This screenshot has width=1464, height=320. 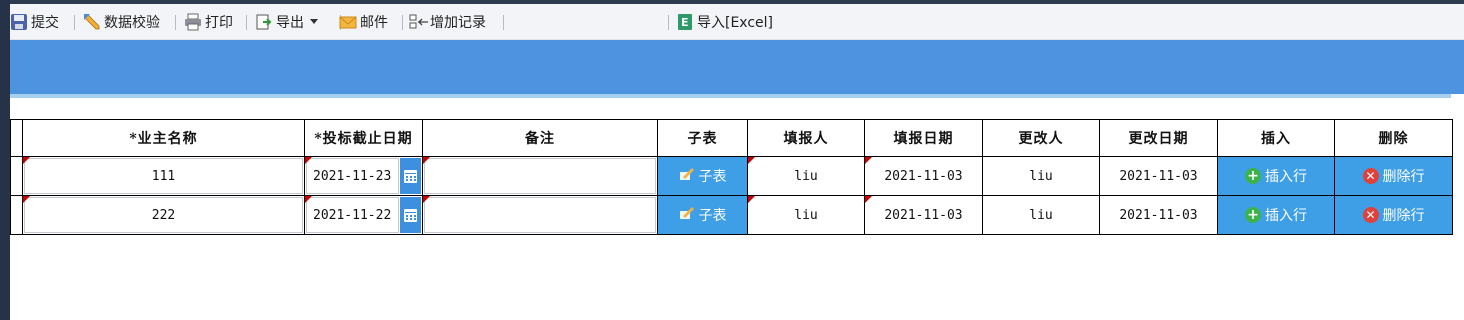 What do you see at coordinates (314, 21) in the screenshot?
I see `chevron-down-icon` at bounding box center [314, 21].